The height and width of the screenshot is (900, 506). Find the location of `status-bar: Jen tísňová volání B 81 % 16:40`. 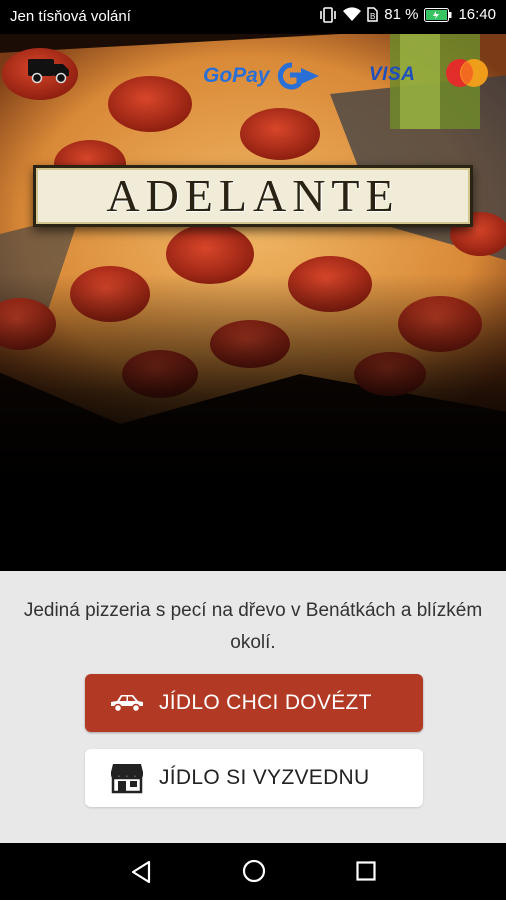

status-bar: Jen tísňová volání B 81 % 16:40 is located at coordinates (253, 17).